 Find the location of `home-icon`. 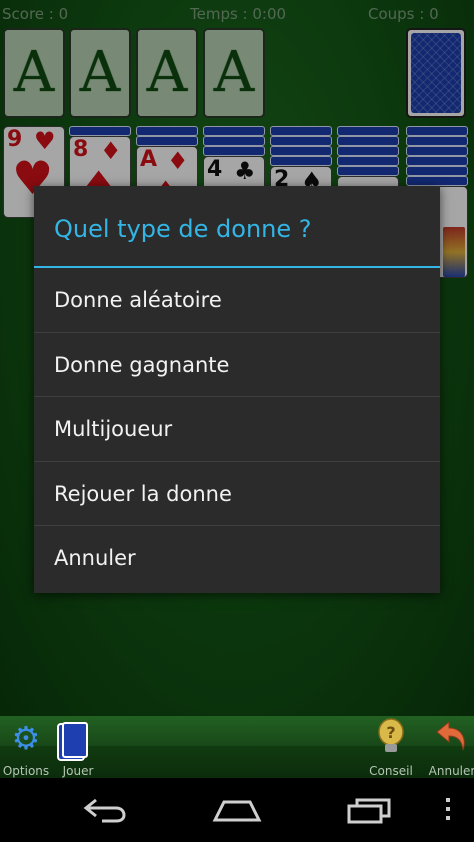

home-icon is located at coordinates (237, 812).